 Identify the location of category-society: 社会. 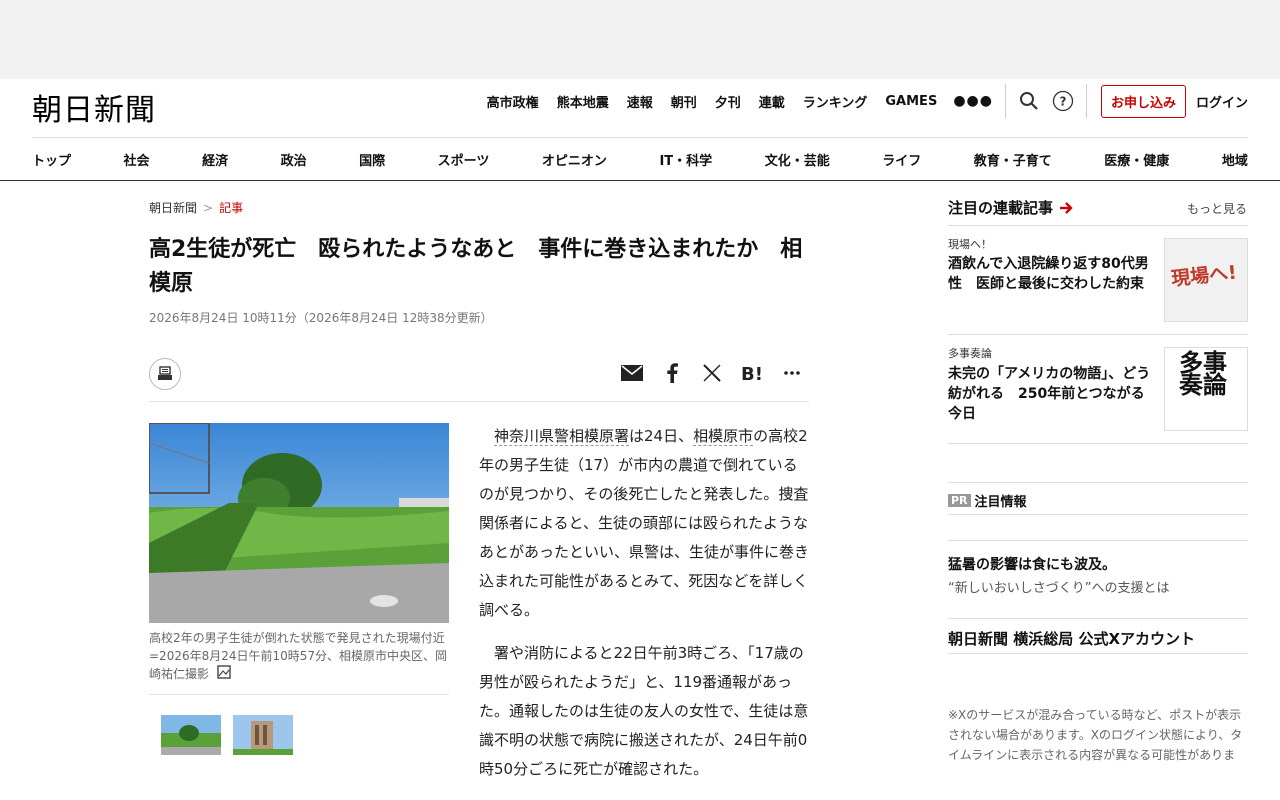
(137, 159).